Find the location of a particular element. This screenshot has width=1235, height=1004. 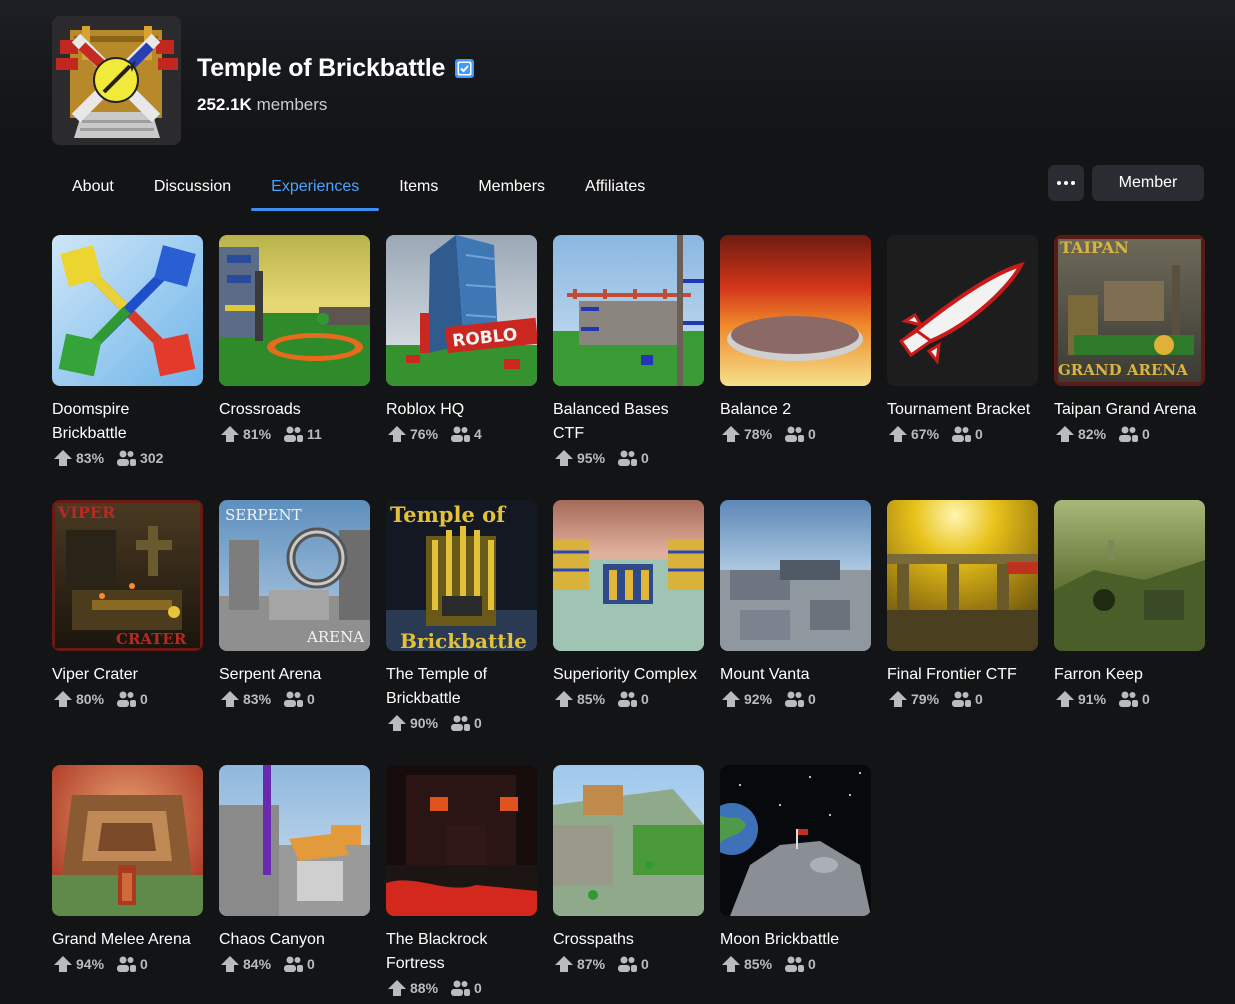

member-count-value: 252.1K is located at coordinates (224, 104).